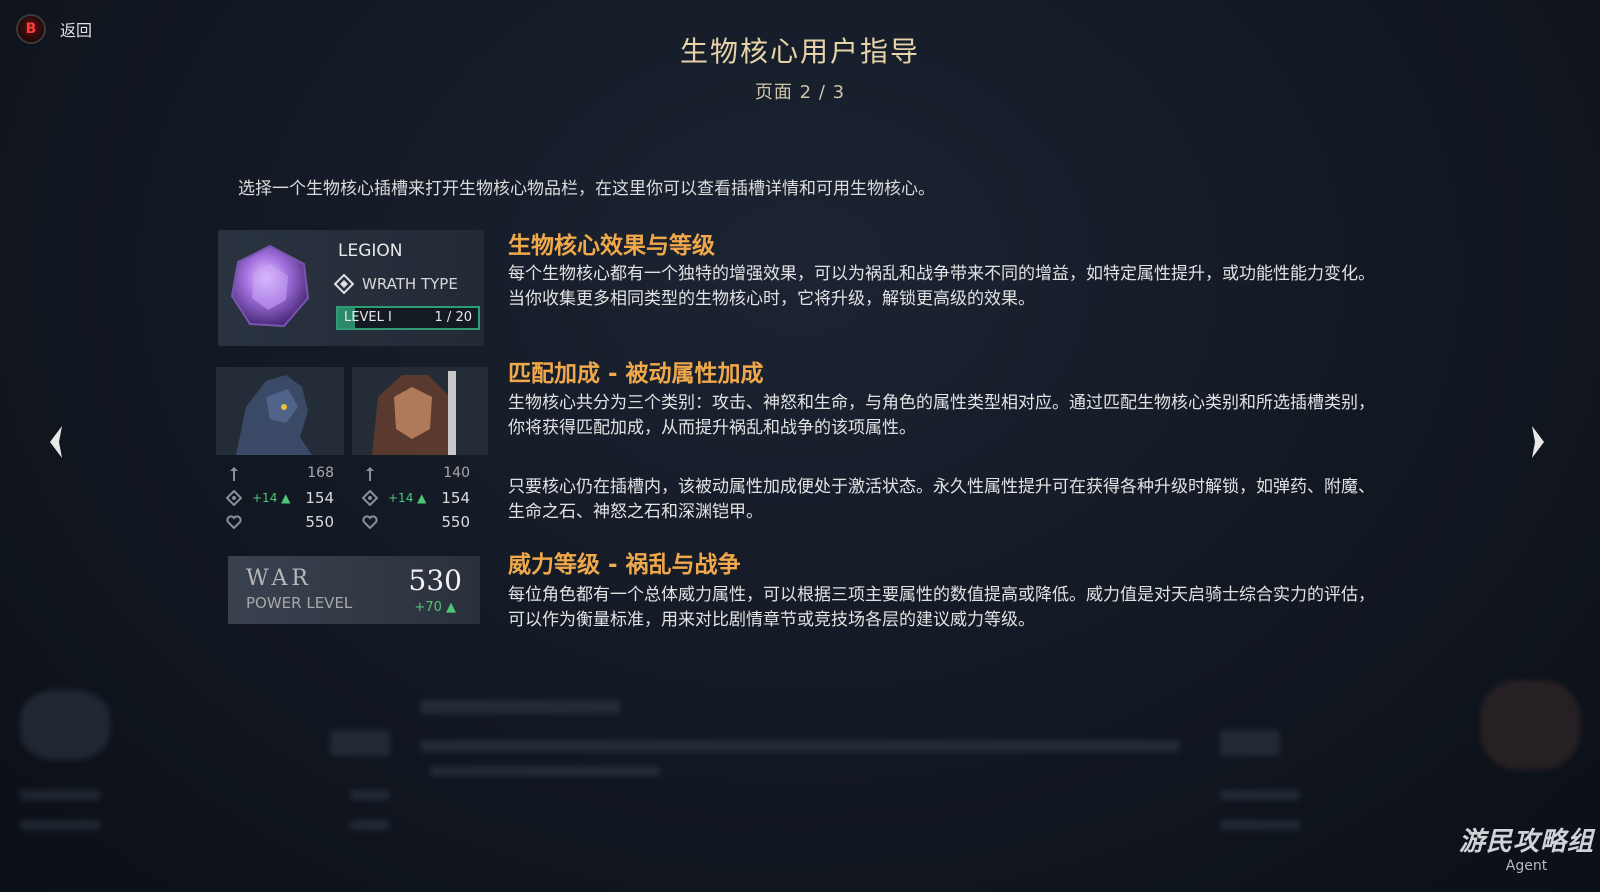 The width and height of the screenshot is (1600, 892). Describe the element at coordinates (456, 473) in the screenshot. I see `stat-value: 140` at that location.